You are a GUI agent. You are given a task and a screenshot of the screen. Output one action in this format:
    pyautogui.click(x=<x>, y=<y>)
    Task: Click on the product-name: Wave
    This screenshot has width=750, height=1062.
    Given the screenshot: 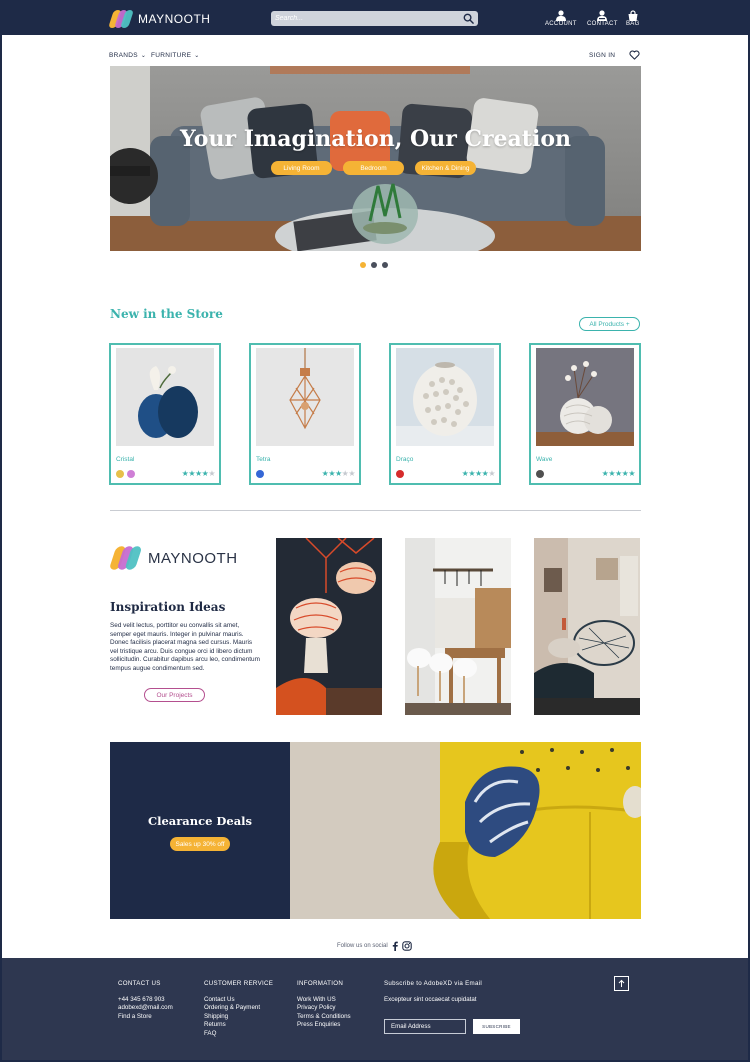 What is the action you would take?
    pyautogui.click(x=544, y=459)
    